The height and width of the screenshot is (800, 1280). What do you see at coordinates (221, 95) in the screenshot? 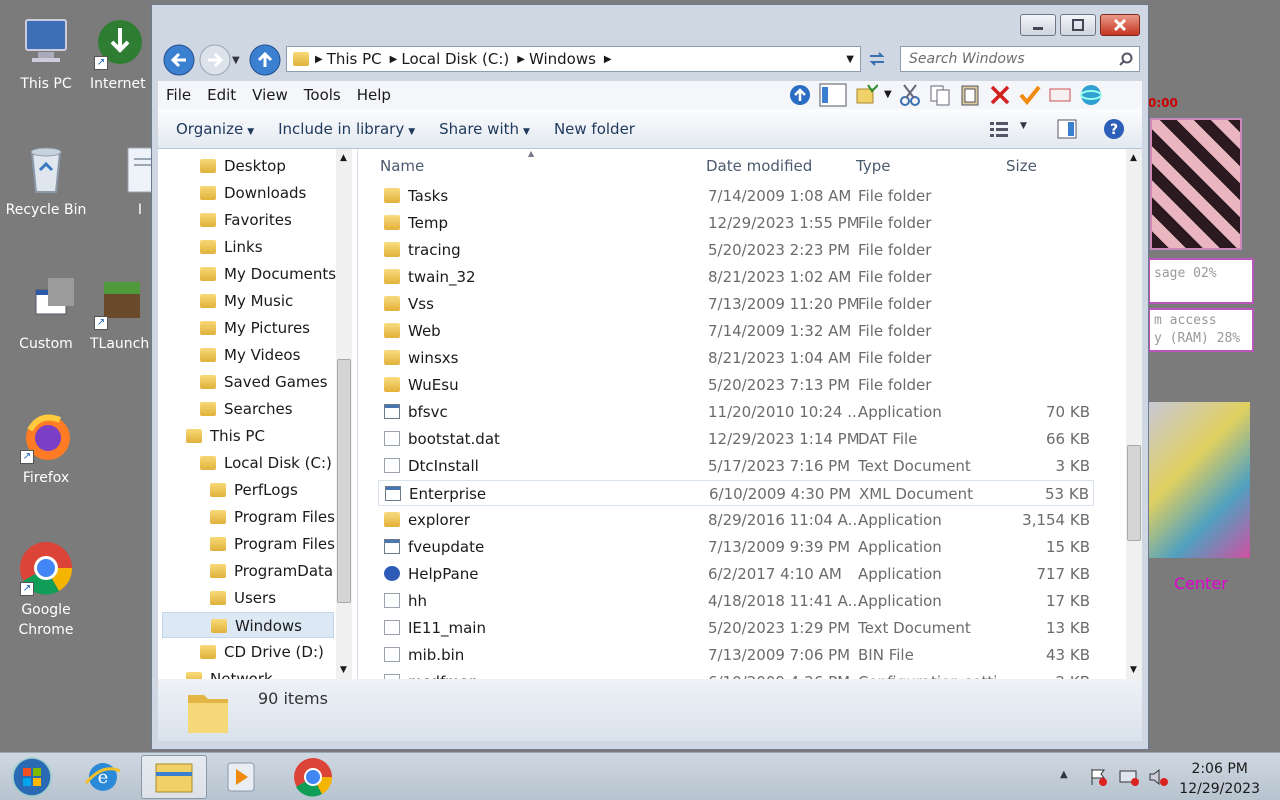
I see `menu-edit: Edit` at bounding box center [221, 95].